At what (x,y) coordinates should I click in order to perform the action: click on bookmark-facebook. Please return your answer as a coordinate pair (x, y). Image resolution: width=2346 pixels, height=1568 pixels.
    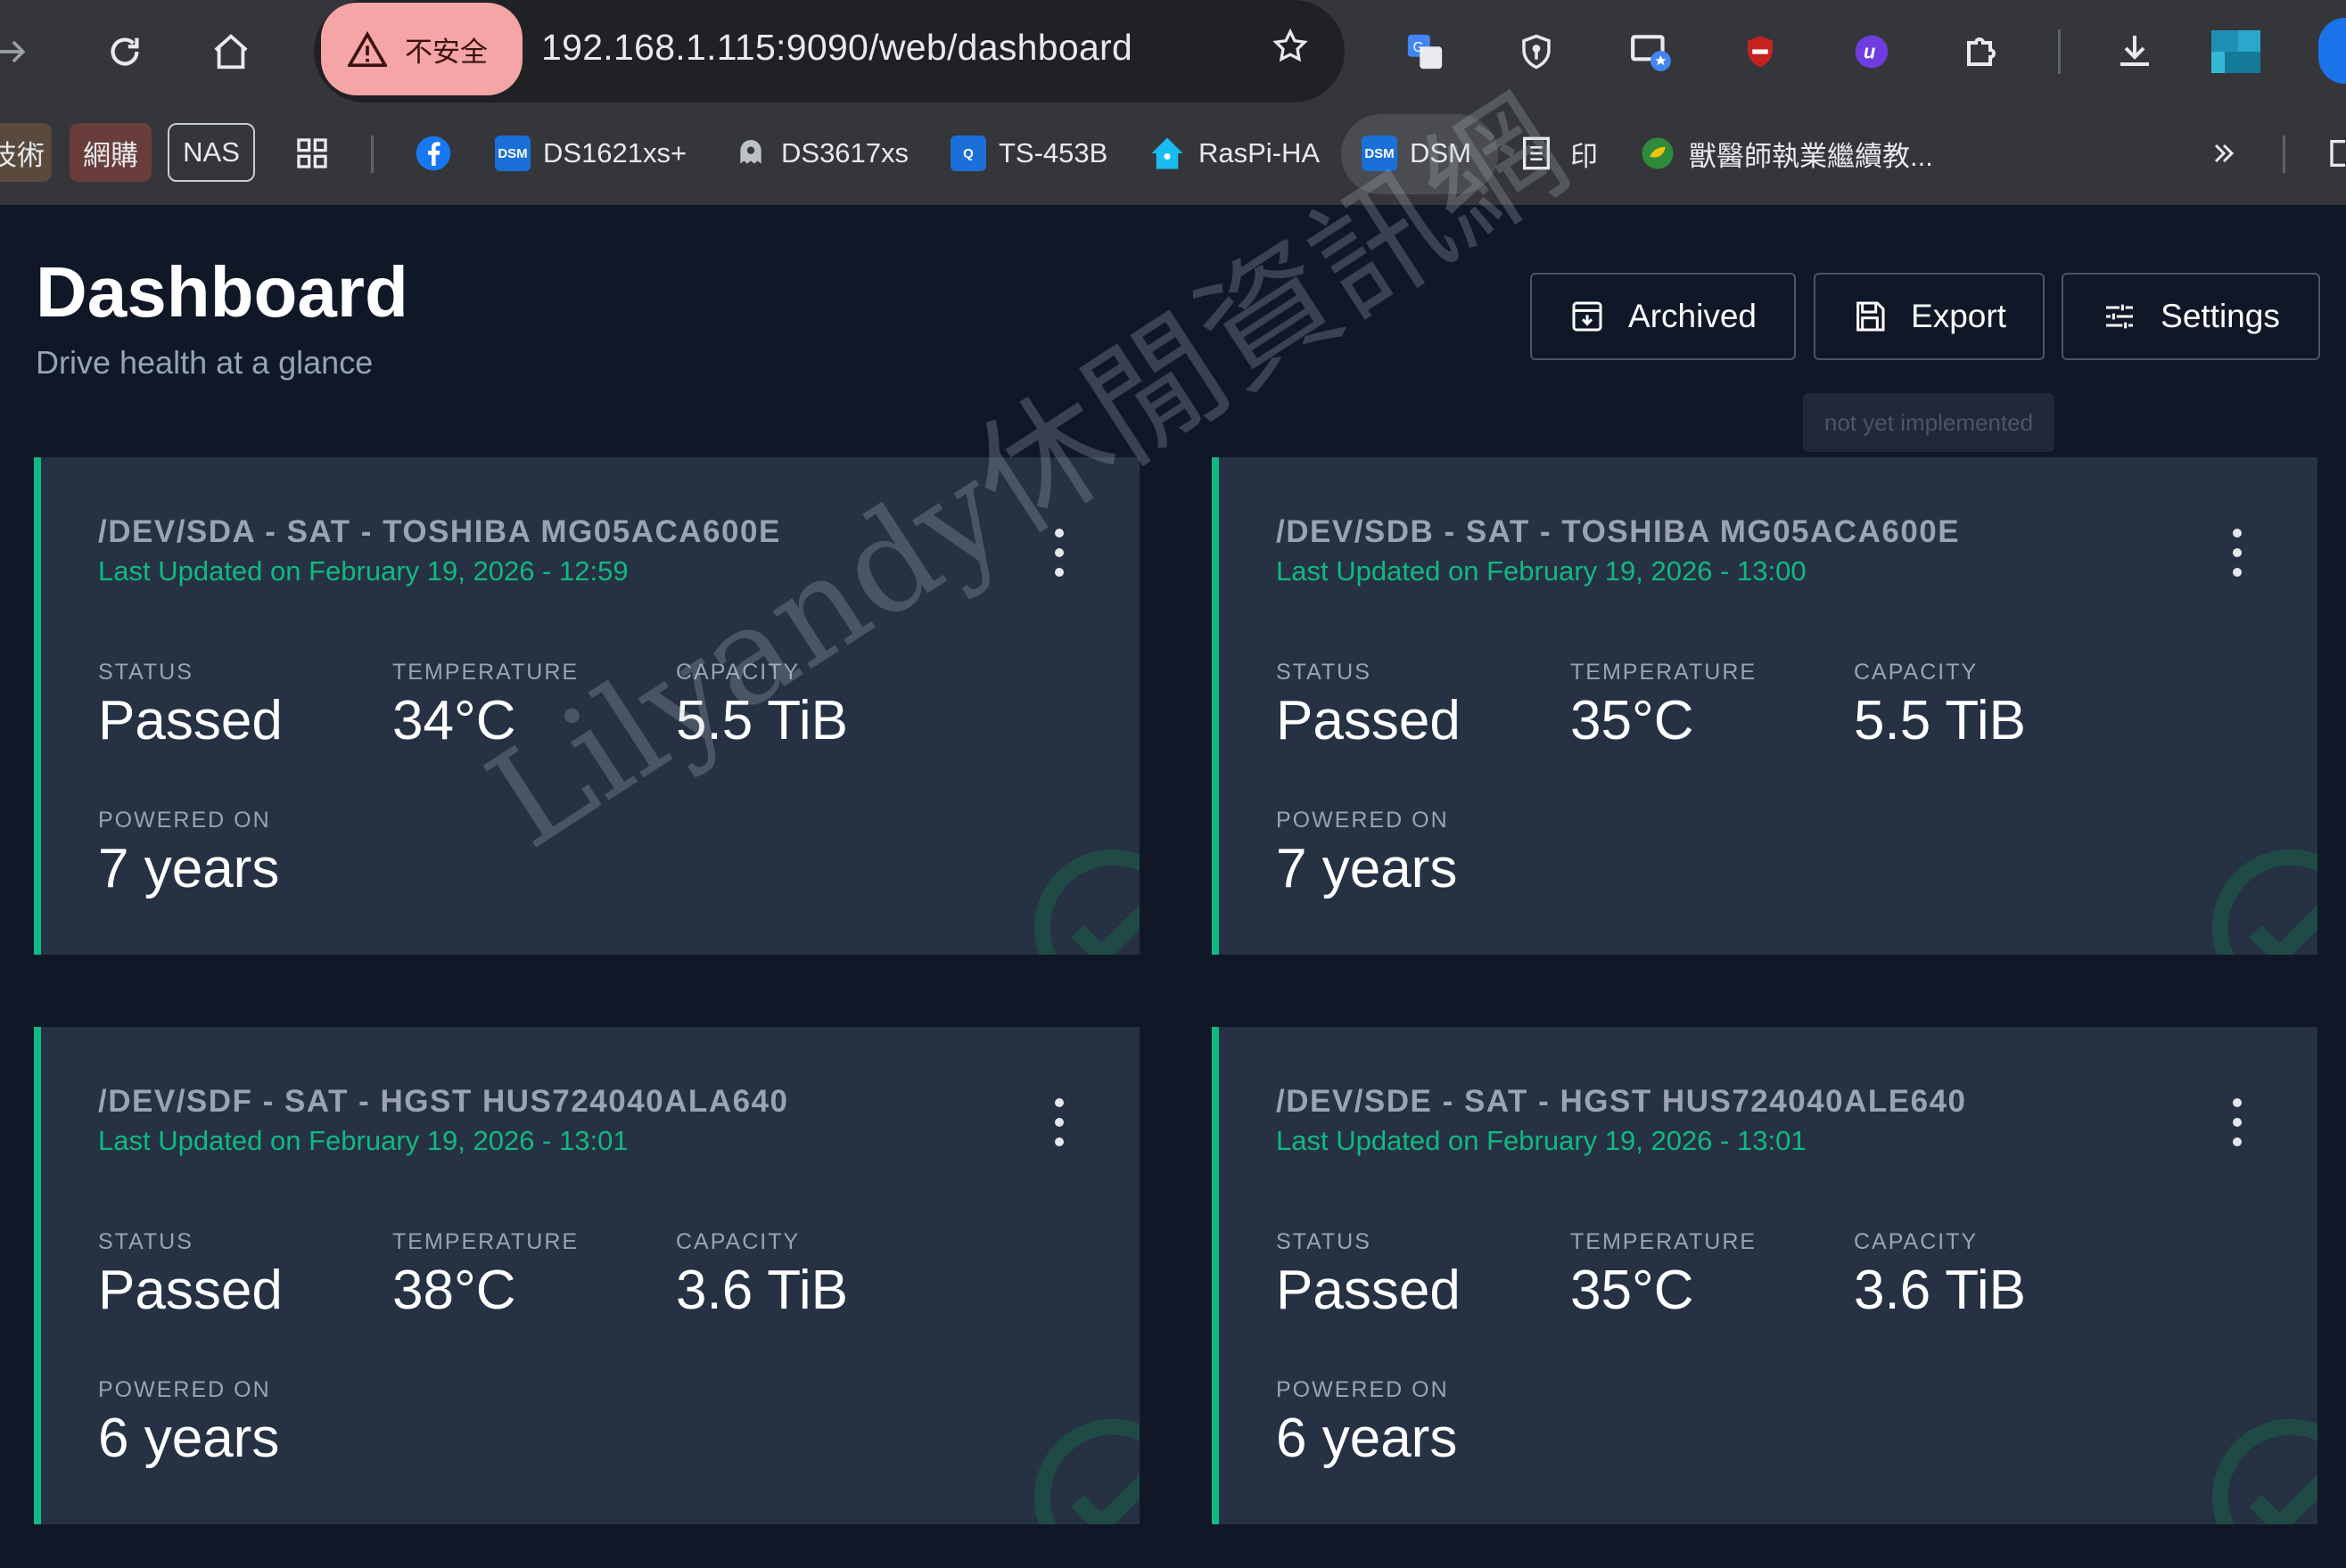
    Looking at the image, I should click on (433, 153).